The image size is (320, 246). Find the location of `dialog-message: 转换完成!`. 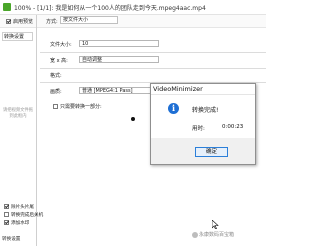

dialog-message: 转换完成! is located at coordinates (205, 110).